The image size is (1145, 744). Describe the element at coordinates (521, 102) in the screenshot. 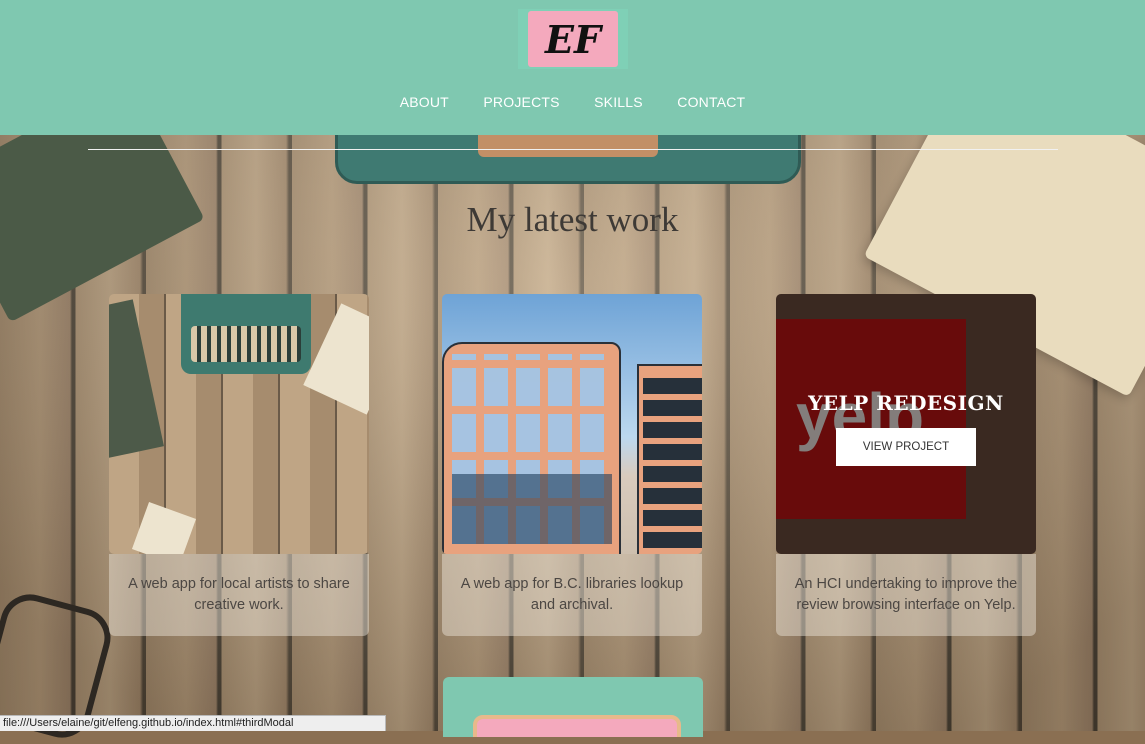

I see `nav-projects: PROJECTS` at that location.